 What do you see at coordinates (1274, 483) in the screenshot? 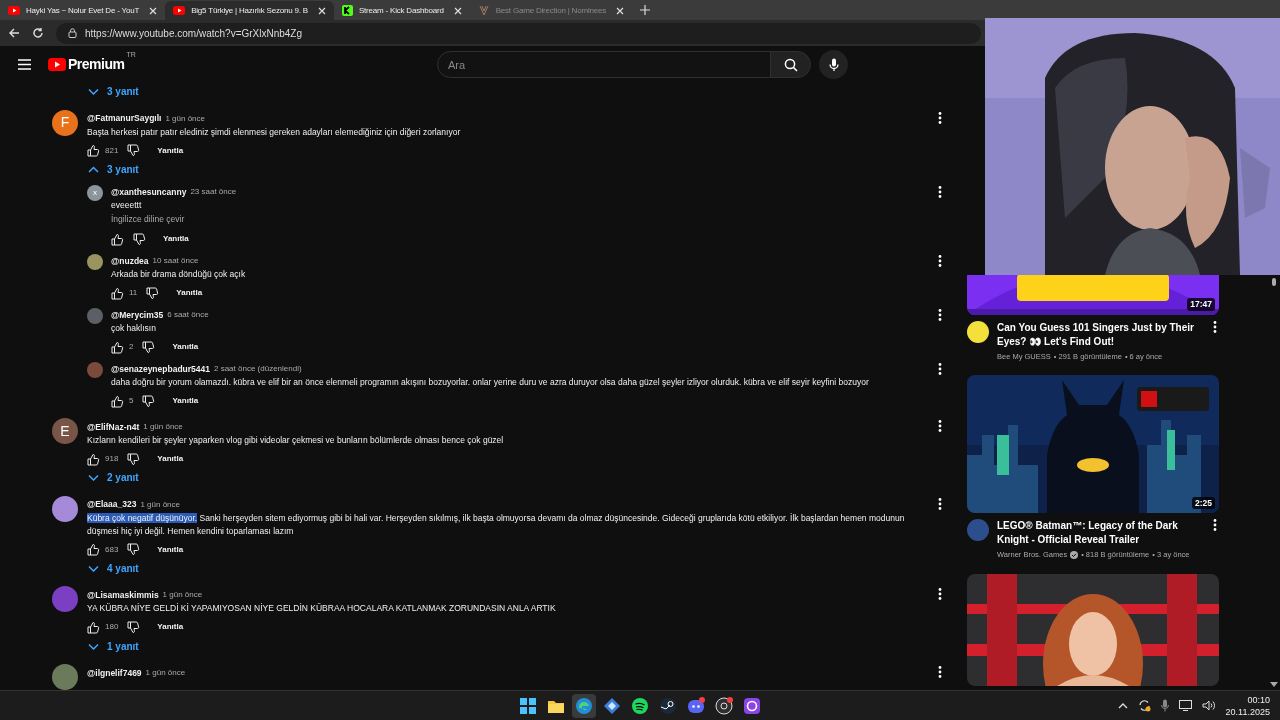
I see `scrollbar` at bounding box center [1274, 483].